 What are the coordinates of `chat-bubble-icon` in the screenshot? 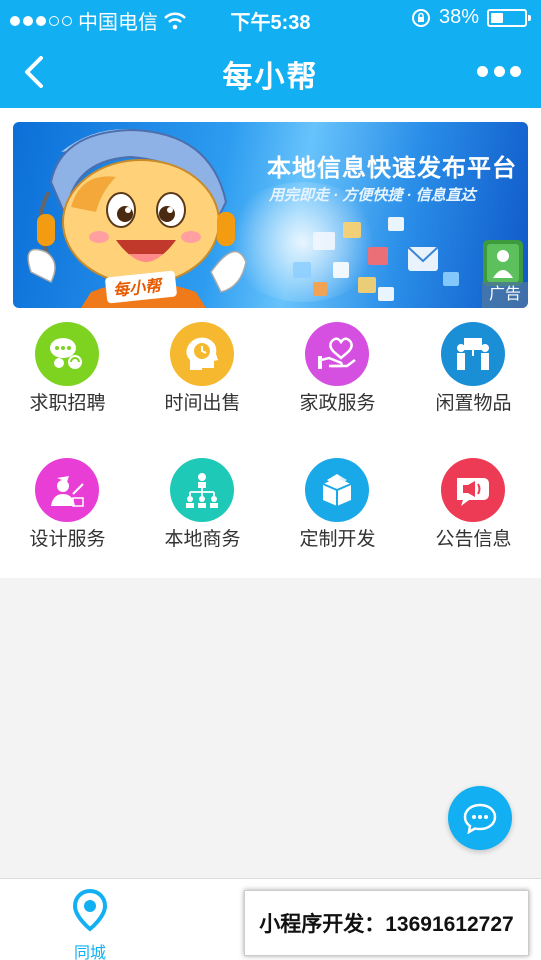 It's located at (480, 818).